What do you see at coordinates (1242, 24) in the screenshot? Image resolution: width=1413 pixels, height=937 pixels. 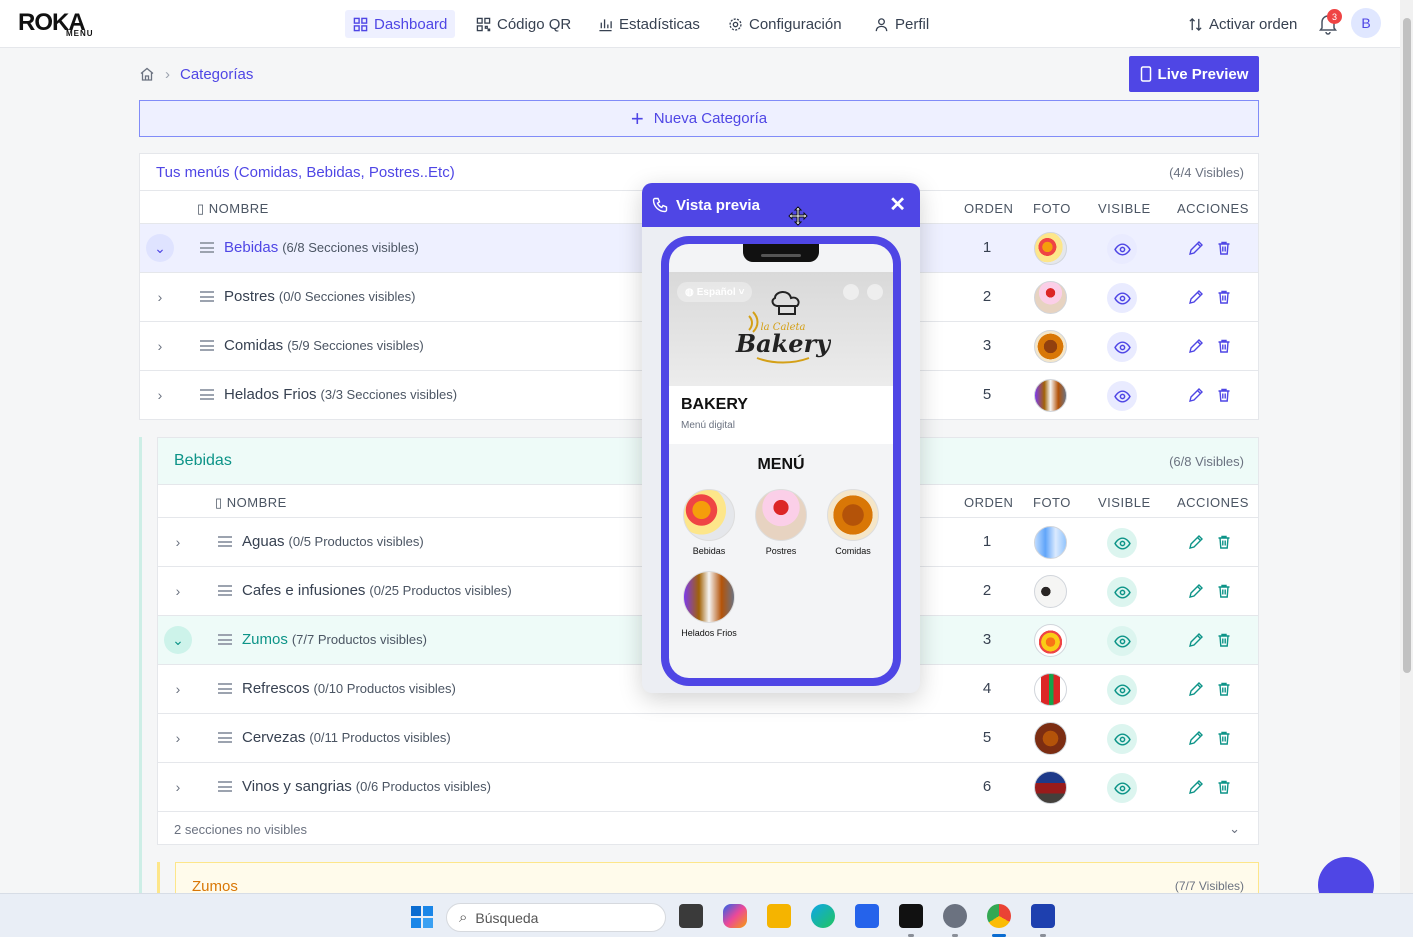 I see `activar-orden-button: Activar orden` at bounding box center [1242, 24].